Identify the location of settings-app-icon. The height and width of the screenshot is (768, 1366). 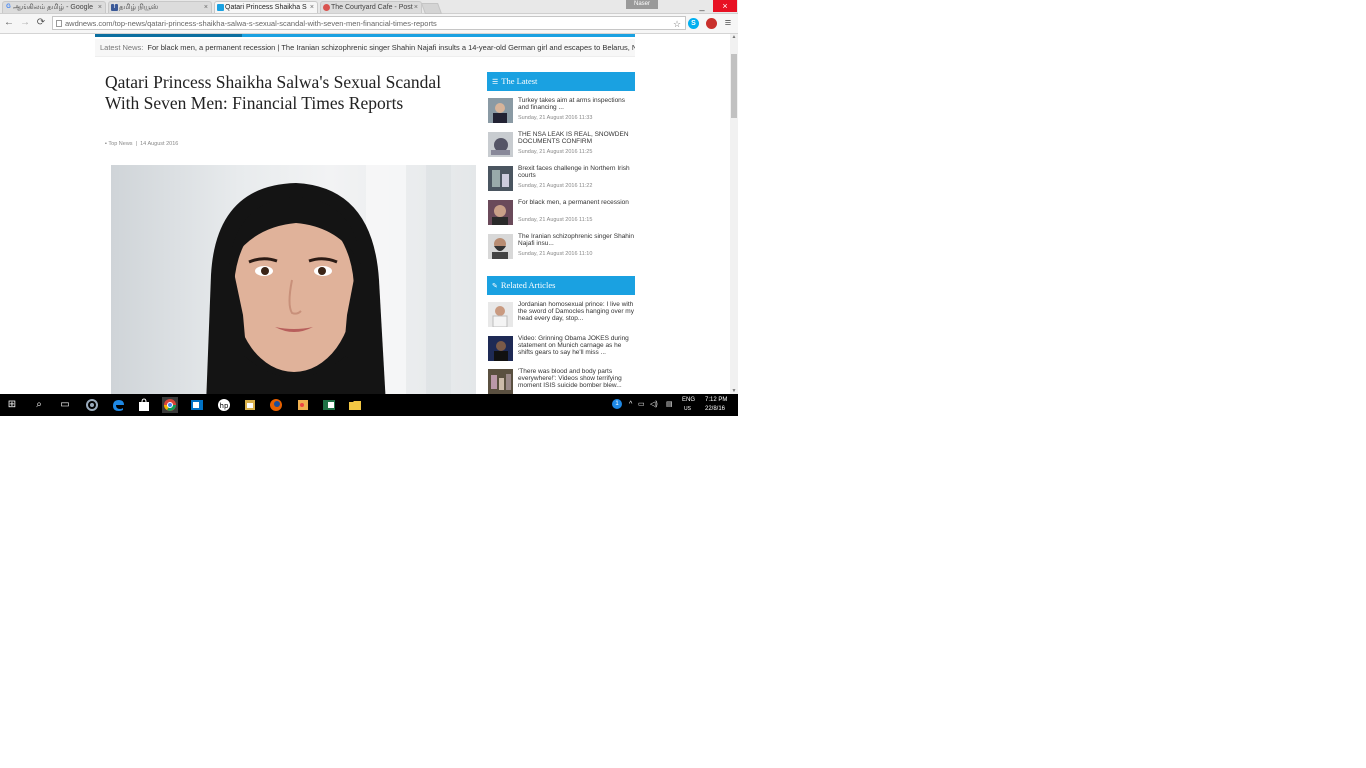
(92, 405).